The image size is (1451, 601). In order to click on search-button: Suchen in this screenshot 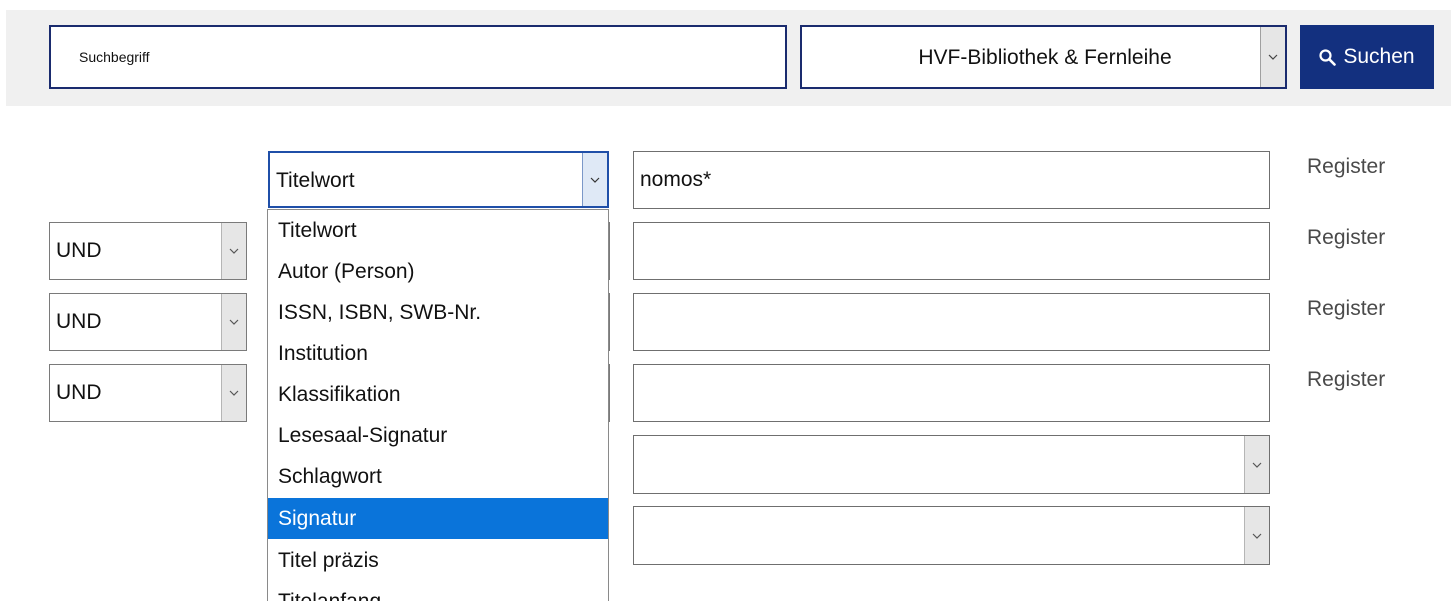, I will do `click(1367, 57)`.